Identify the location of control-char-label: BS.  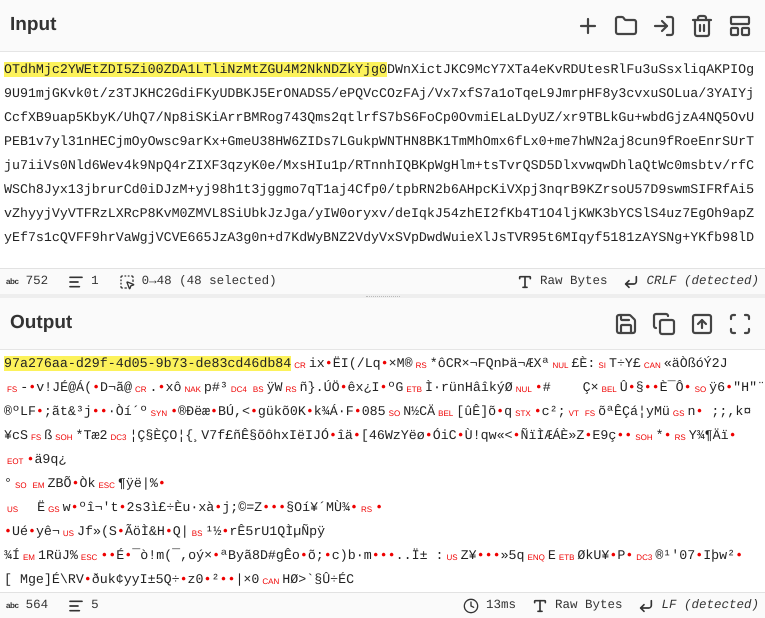
(197, 533).